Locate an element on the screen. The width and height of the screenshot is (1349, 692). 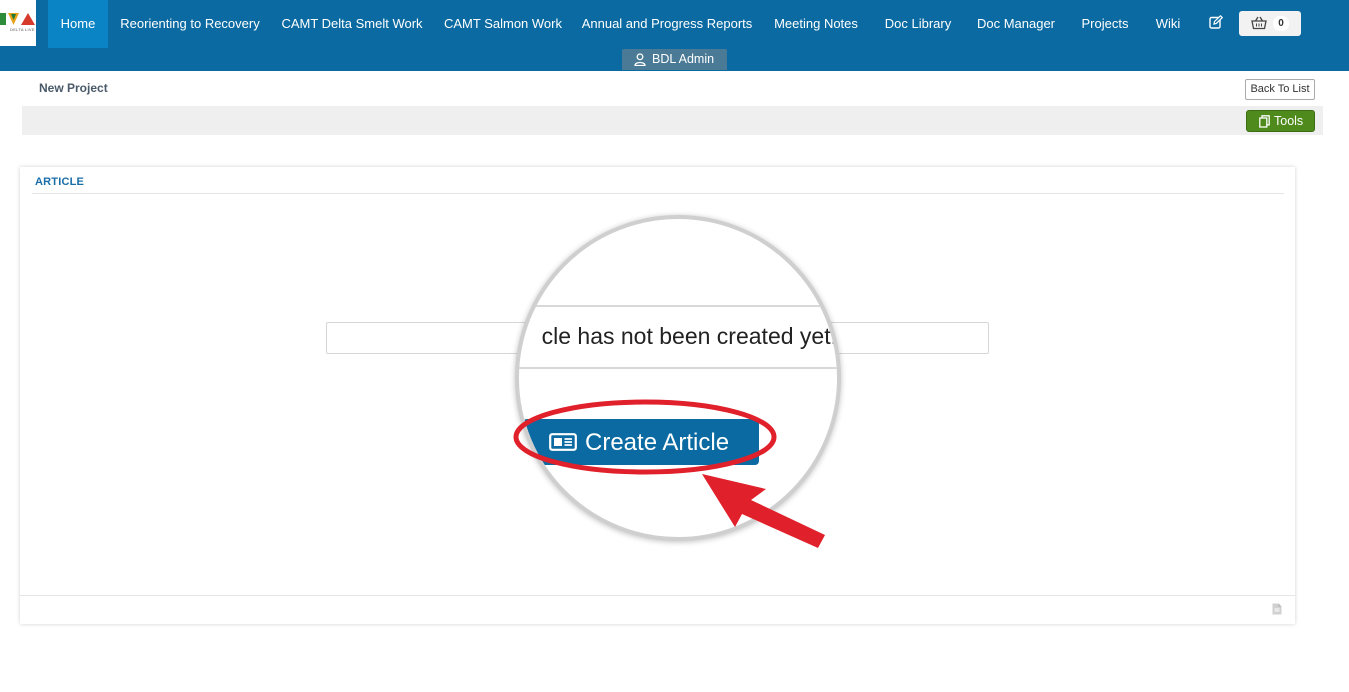
tools-button: Tools is located at coordinates (1280, 121).